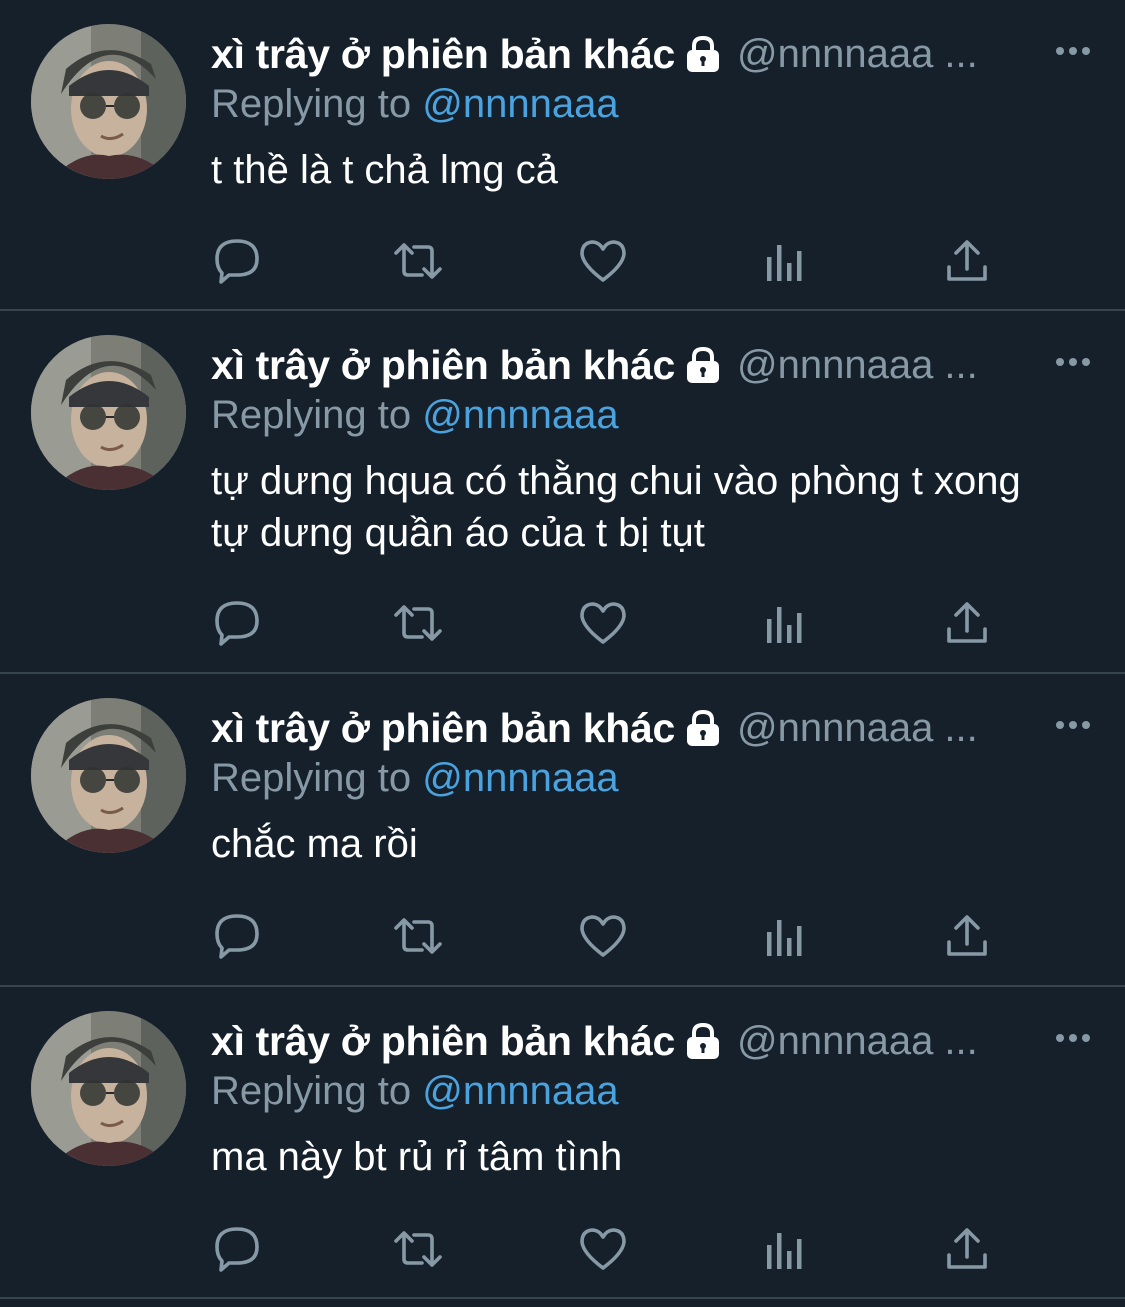 This screenshot has height=1307, width=1125. Describe the element at coordinates (417, 1157) in the screenshot. I see `tweet-text: ma này bt rủ rỉ tâm tình` at that location.